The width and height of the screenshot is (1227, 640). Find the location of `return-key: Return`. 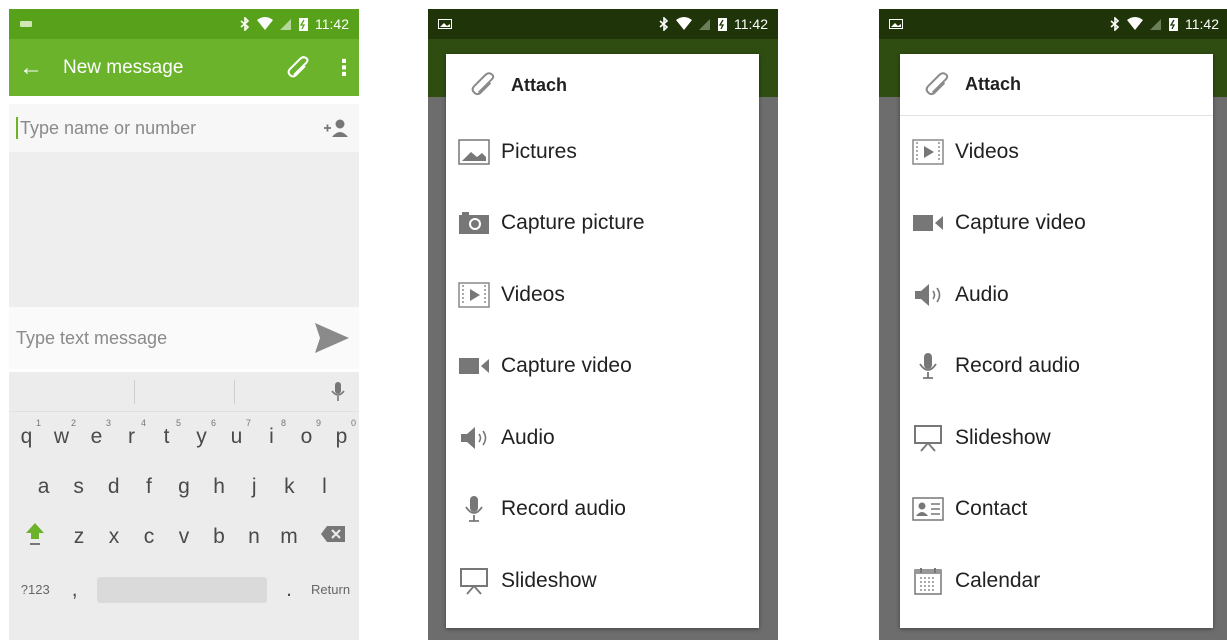

return-key: Return is located at coordinates (330, 589).